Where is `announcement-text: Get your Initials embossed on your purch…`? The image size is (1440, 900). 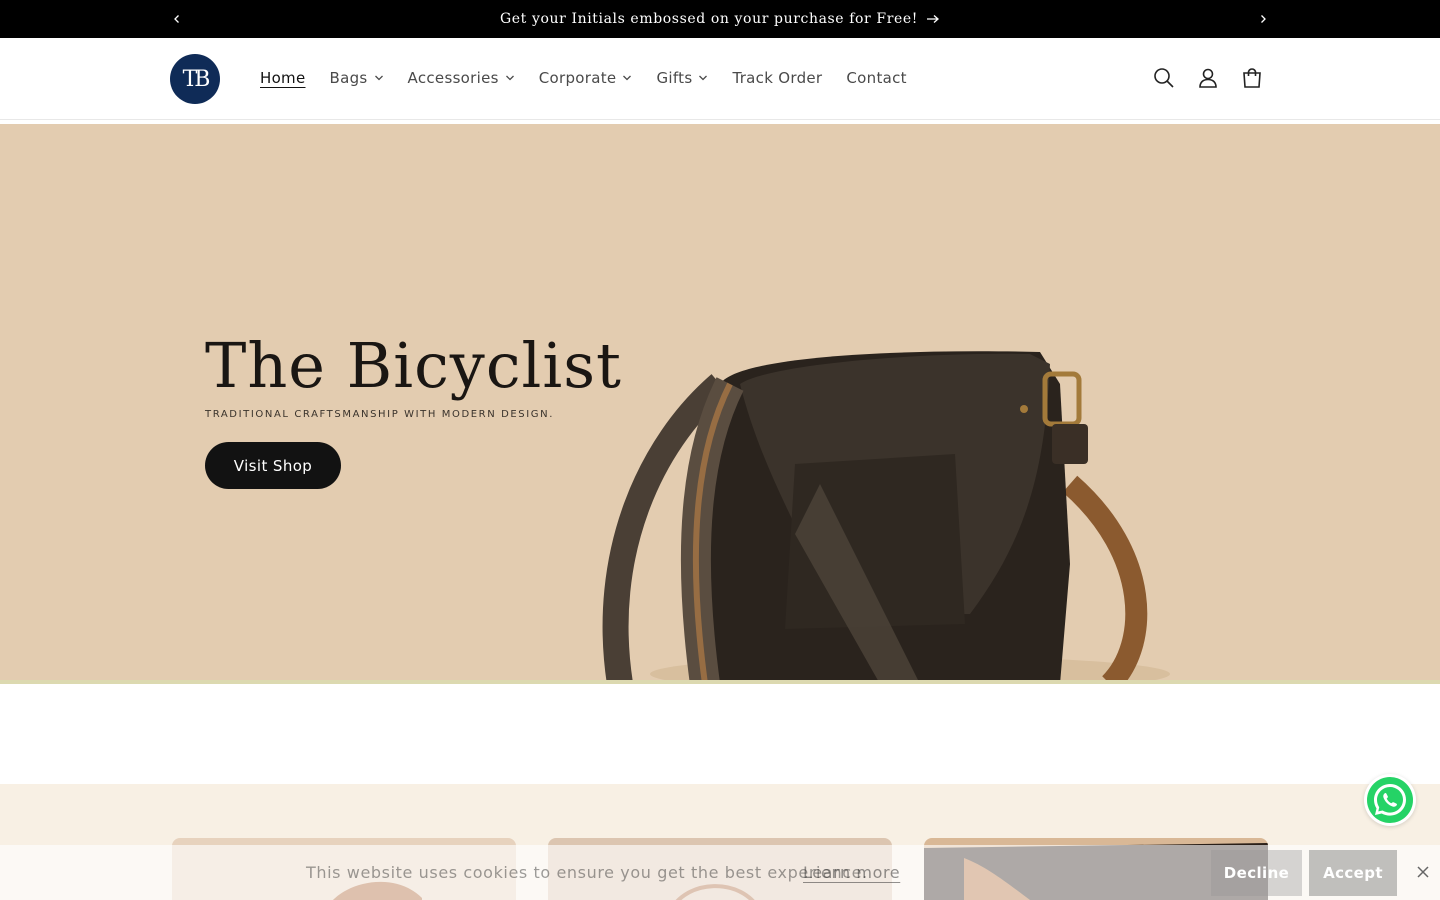 announcement-text: Get your Initials embossed on your purch… is located at coordinates (709, 19).